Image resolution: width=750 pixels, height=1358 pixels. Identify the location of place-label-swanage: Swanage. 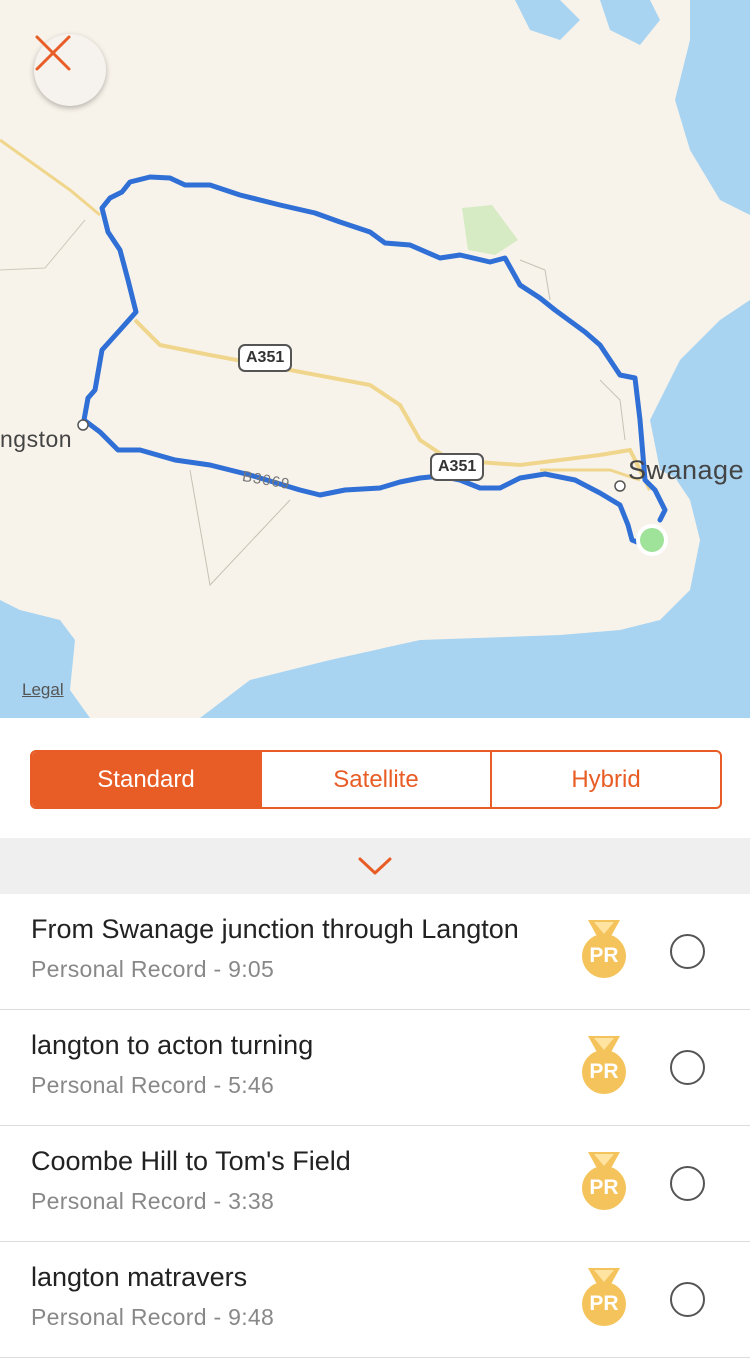
(686, 470).